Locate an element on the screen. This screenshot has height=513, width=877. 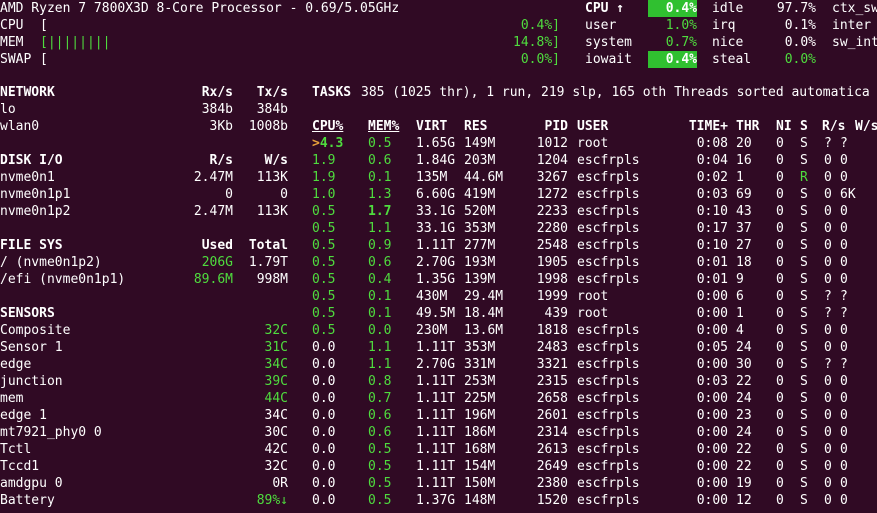
sensor-name: Sensor 1 is located at coordinates (31, 347).